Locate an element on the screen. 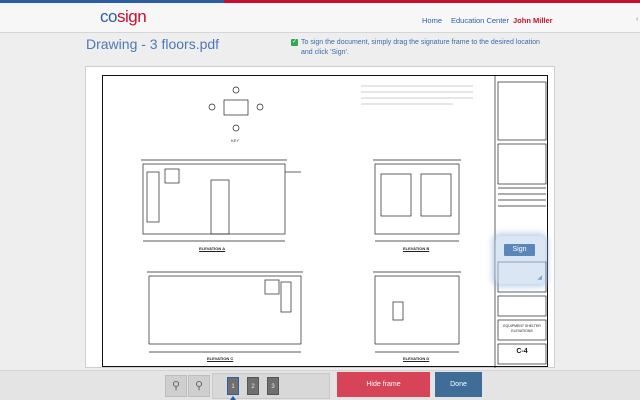  hide-frame-button: Hide frame is located at coordinates (383, 384).